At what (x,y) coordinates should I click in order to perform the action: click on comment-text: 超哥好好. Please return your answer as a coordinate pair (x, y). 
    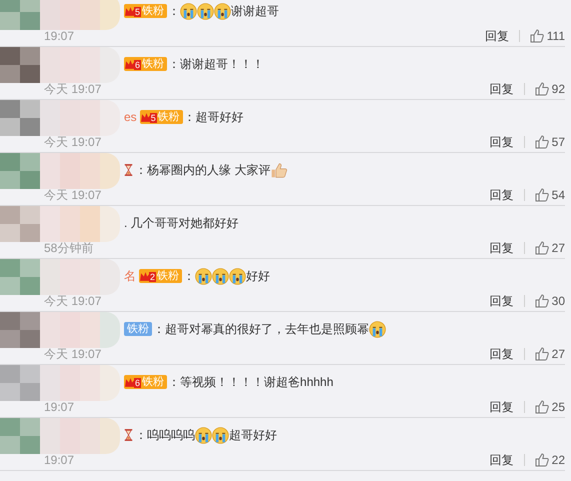
    Looking at the image, I should click on (253, 435).